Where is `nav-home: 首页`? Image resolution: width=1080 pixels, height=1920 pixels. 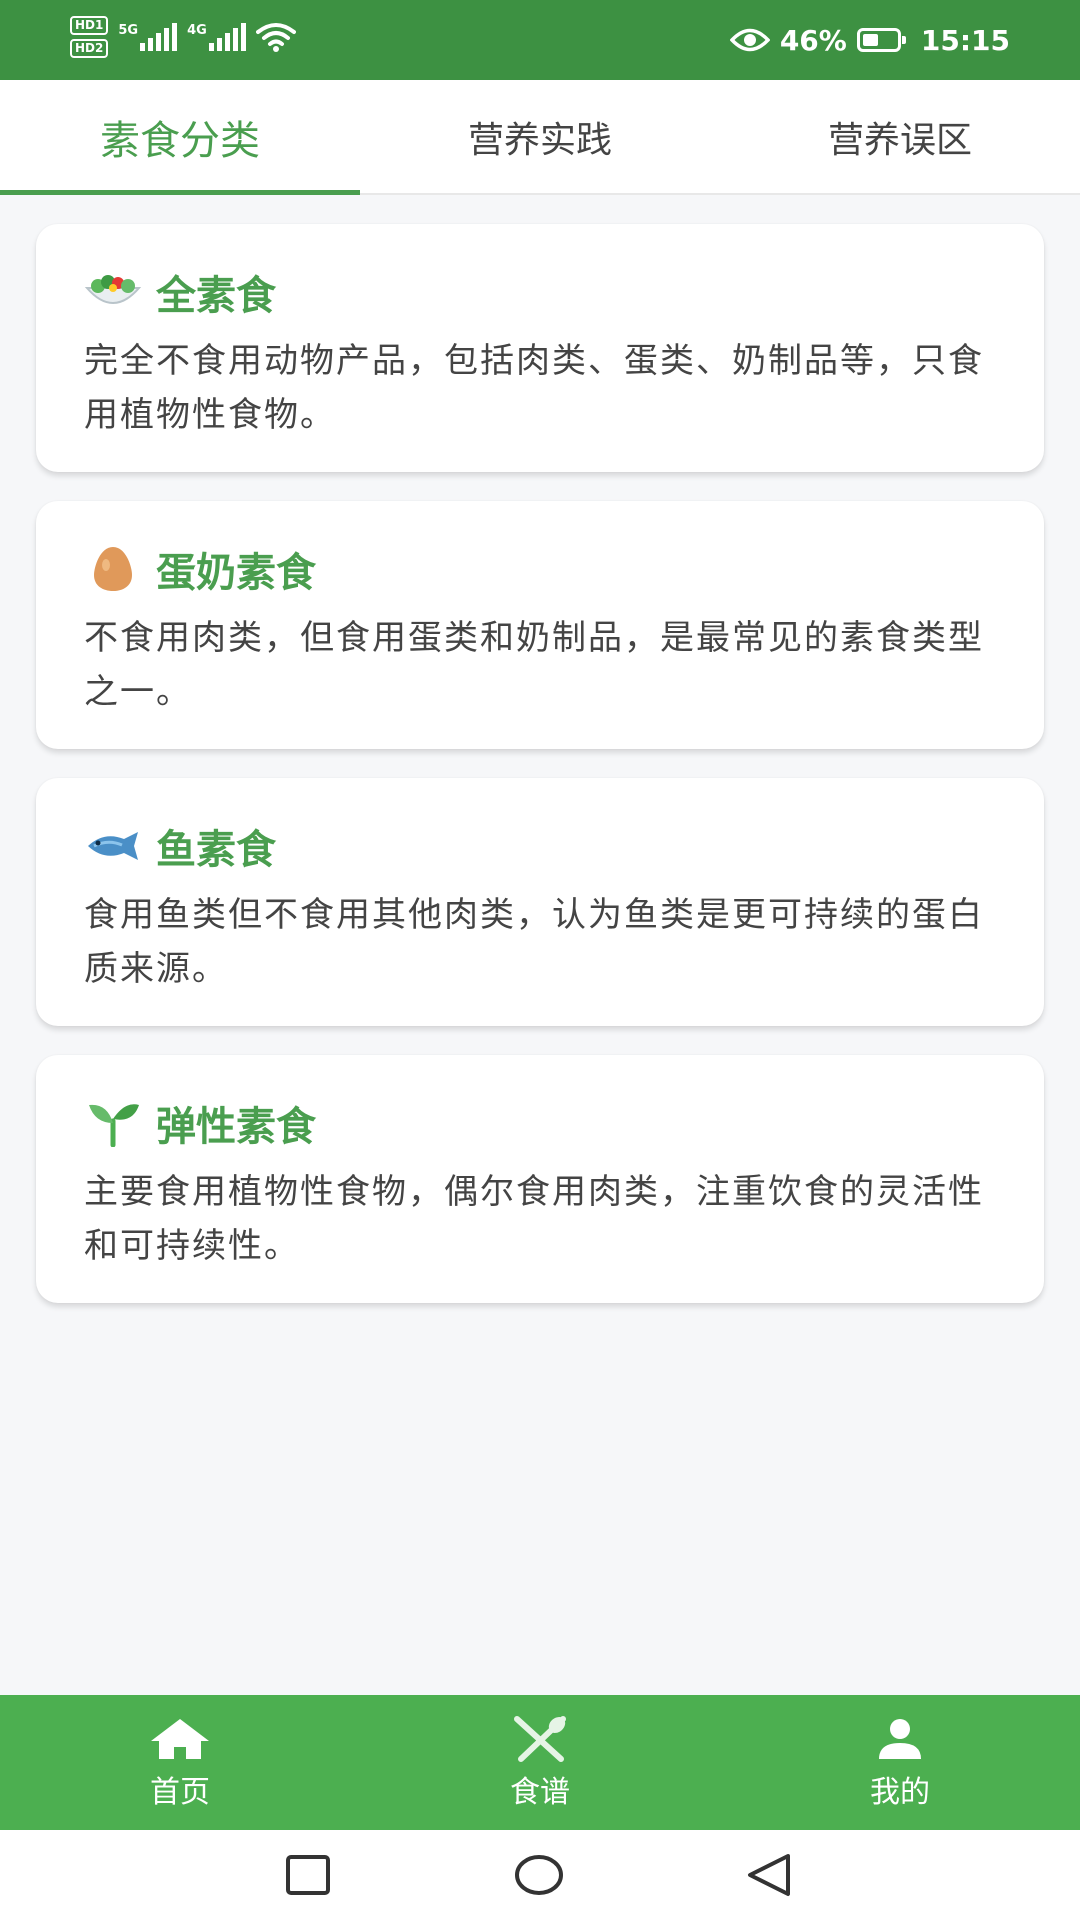
nav-home: 首页 is located at coordinates (180, 1762).